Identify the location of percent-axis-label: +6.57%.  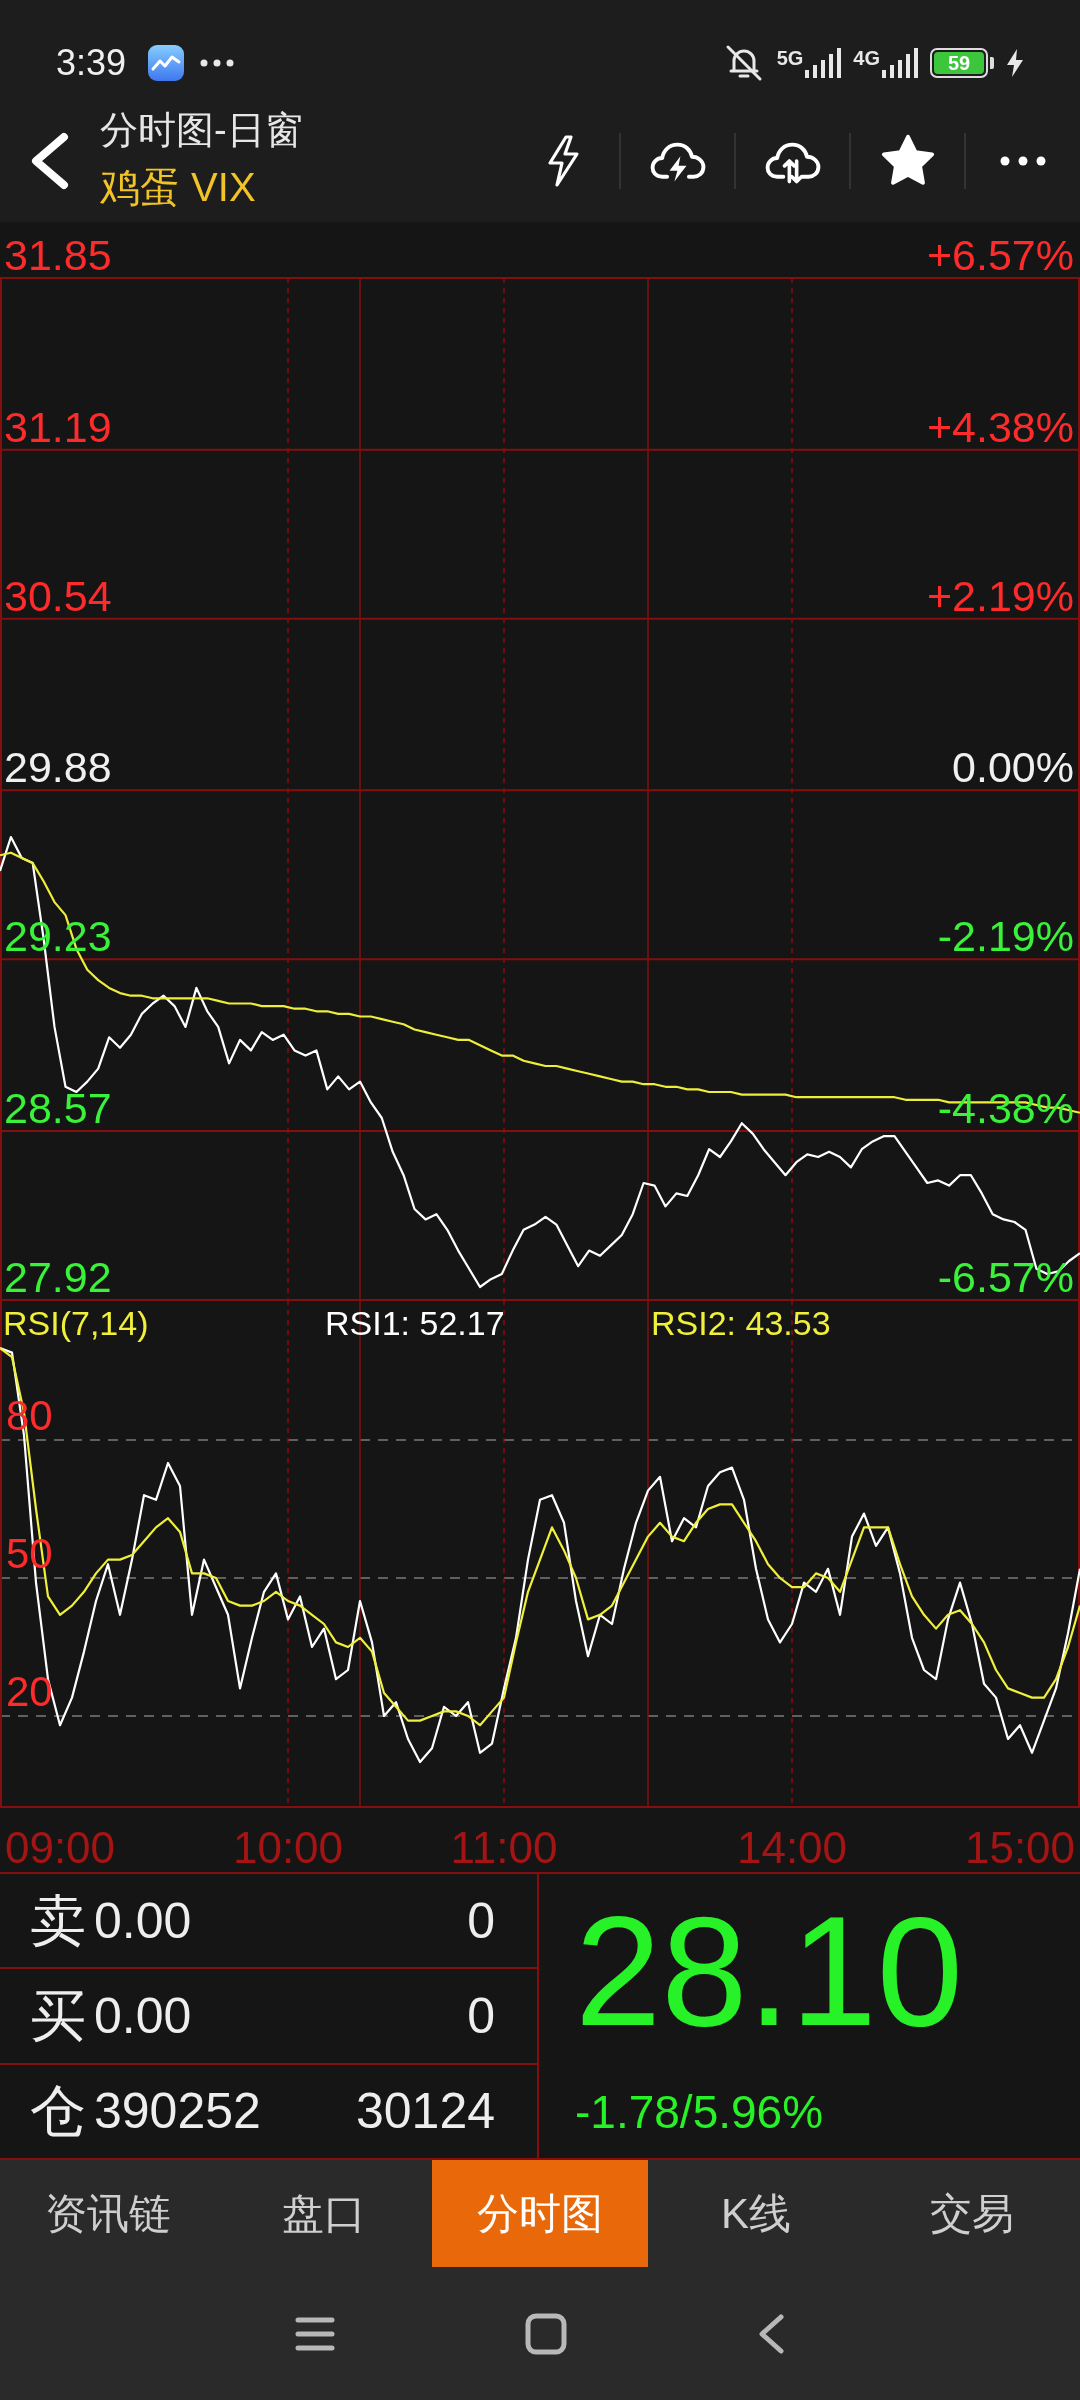
(1000, 255).